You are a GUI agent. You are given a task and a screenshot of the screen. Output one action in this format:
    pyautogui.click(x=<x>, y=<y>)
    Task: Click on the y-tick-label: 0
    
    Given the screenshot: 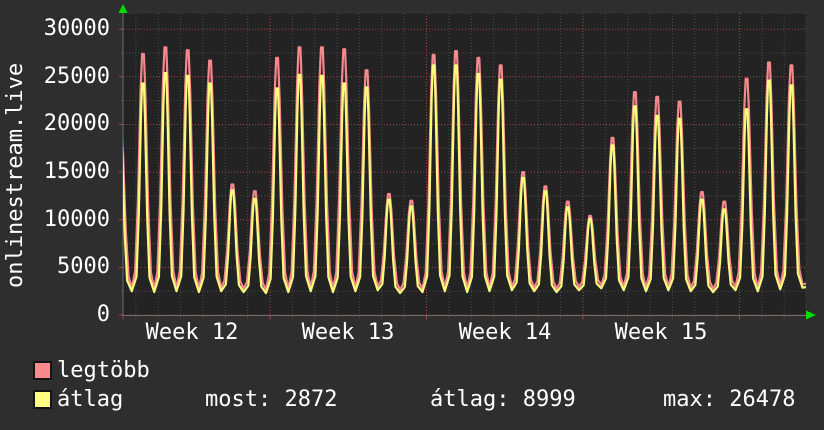 What is the action you would take?
    pyautogui.click(x=103, y=314)
    